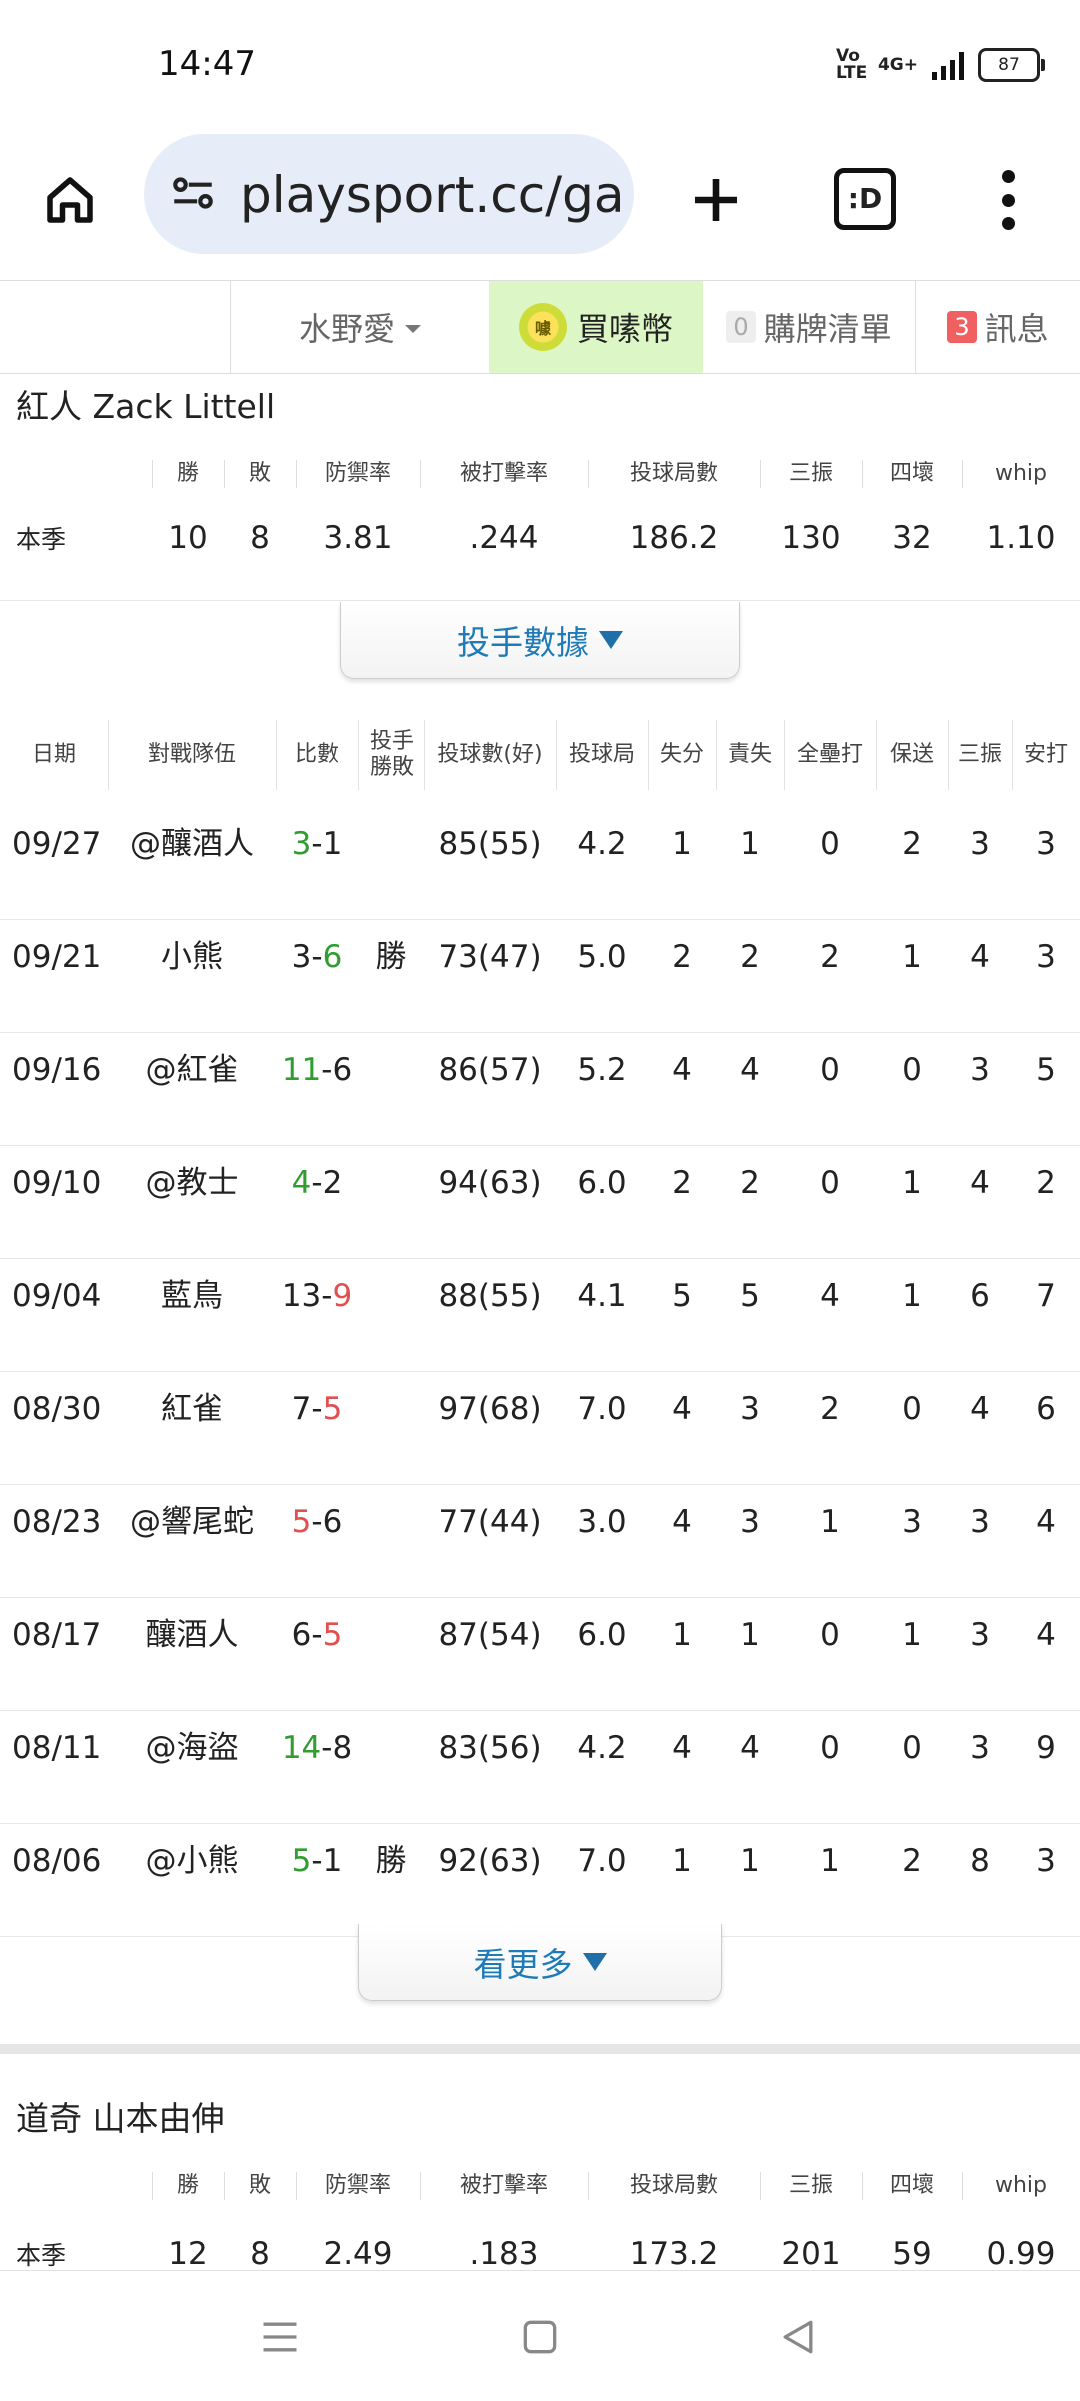  Describe the element at coordinates (490, 844) in the screenshot. I see `stat-cell: 85(55)` at that location.